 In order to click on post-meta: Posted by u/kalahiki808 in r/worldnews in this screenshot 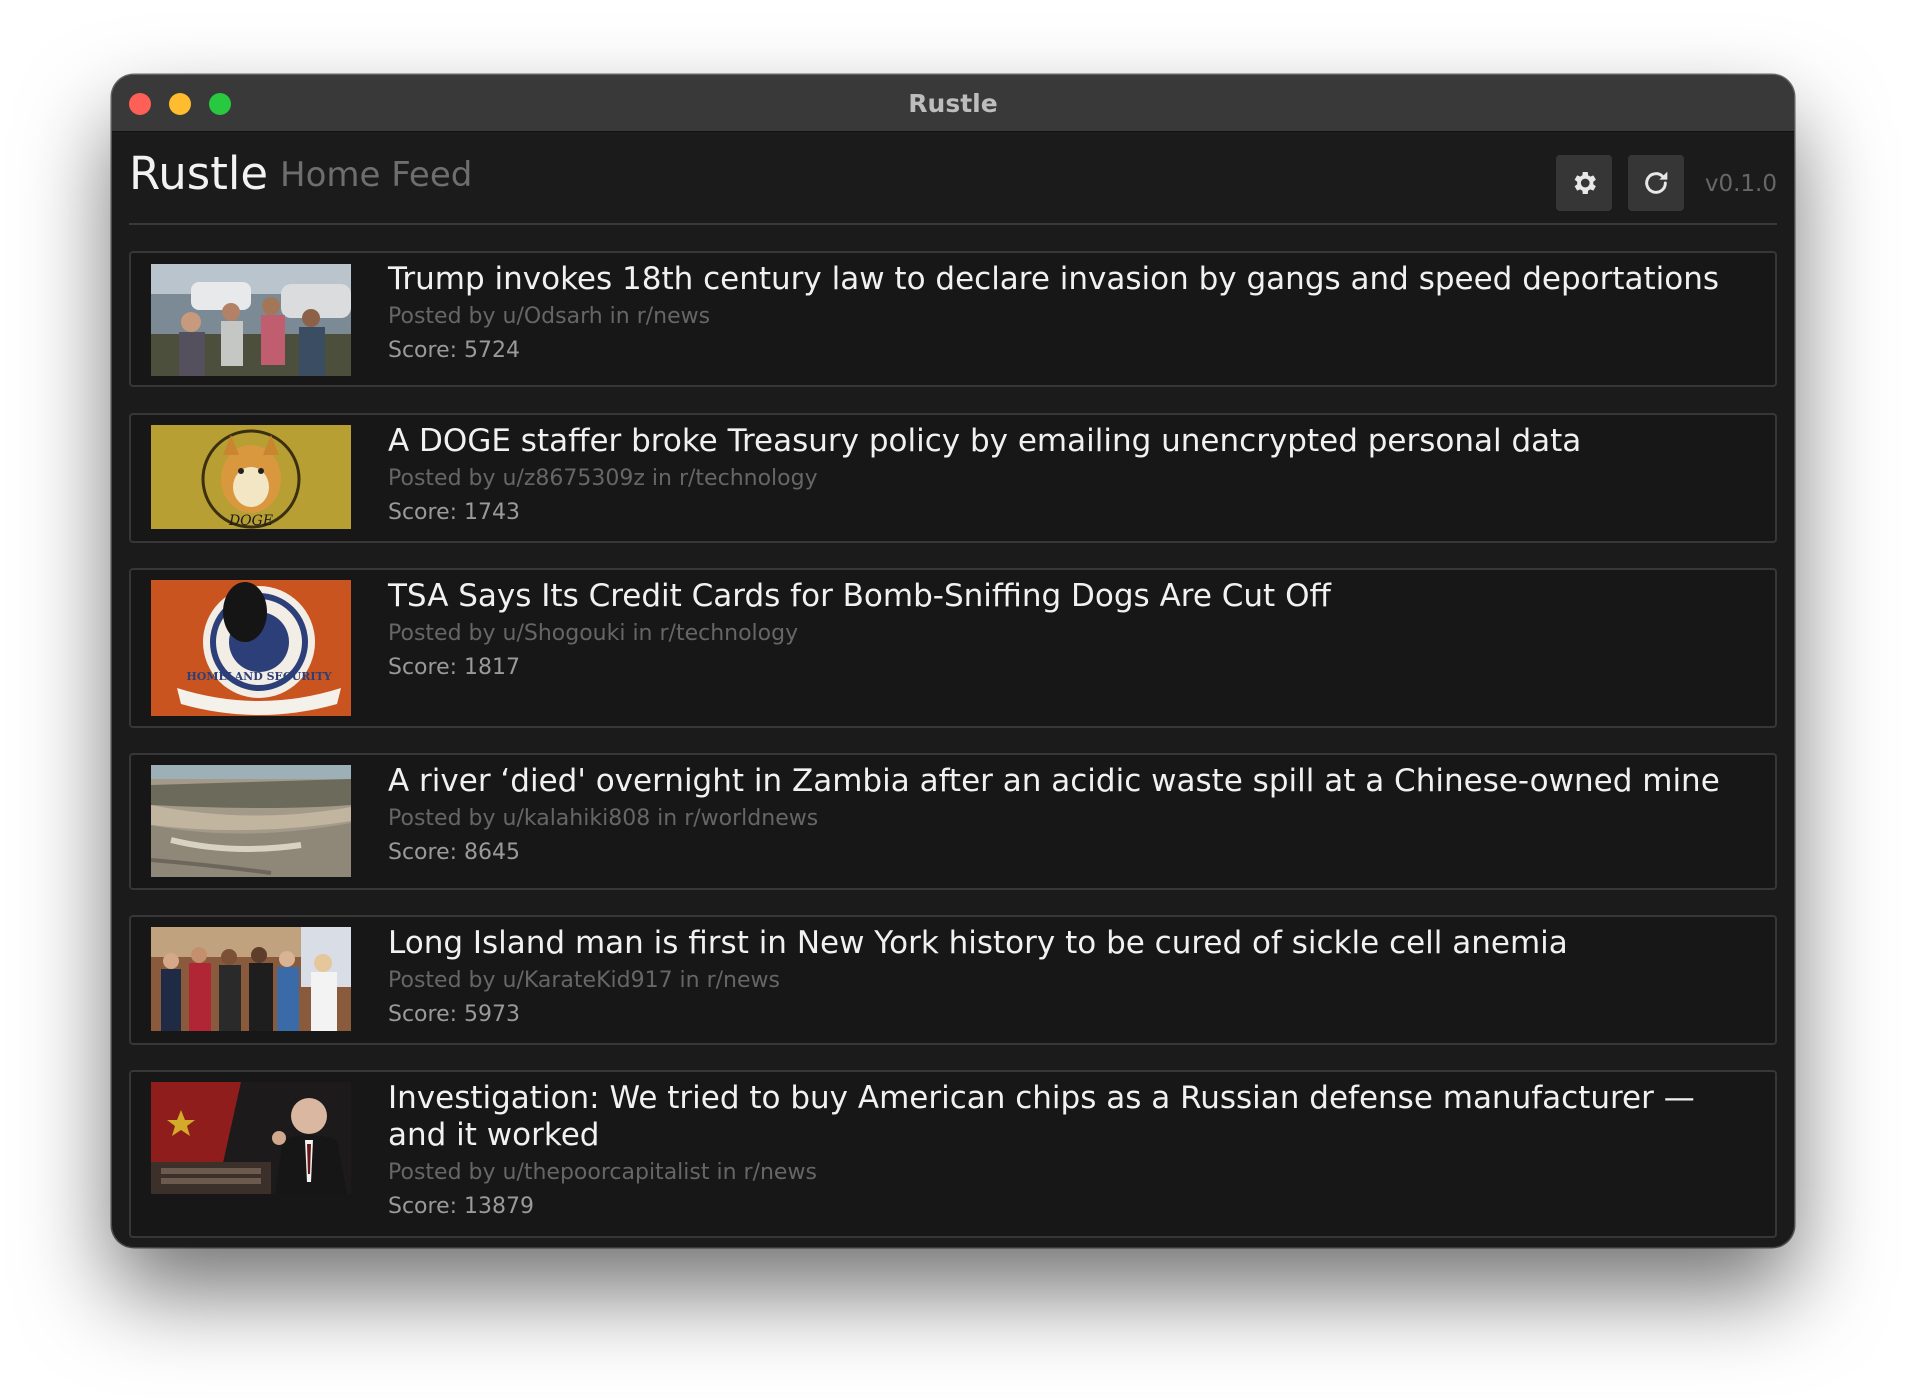, I will do `click(603, 818)`.